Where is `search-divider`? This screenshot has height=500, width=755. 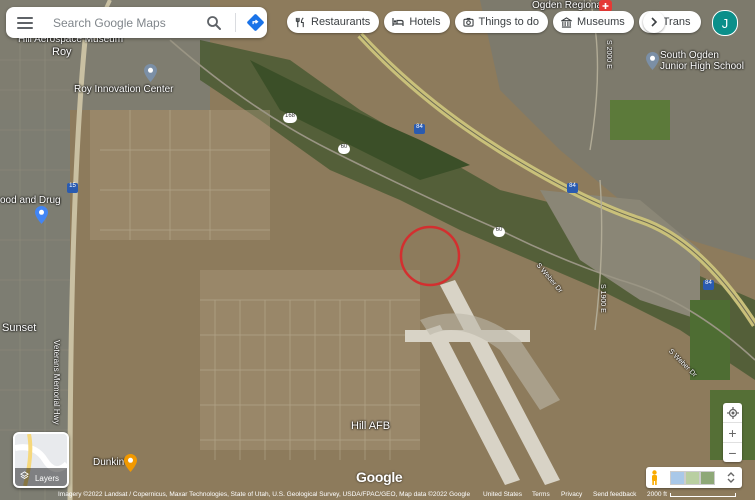 search-divider is located at coordinates (235, 22).